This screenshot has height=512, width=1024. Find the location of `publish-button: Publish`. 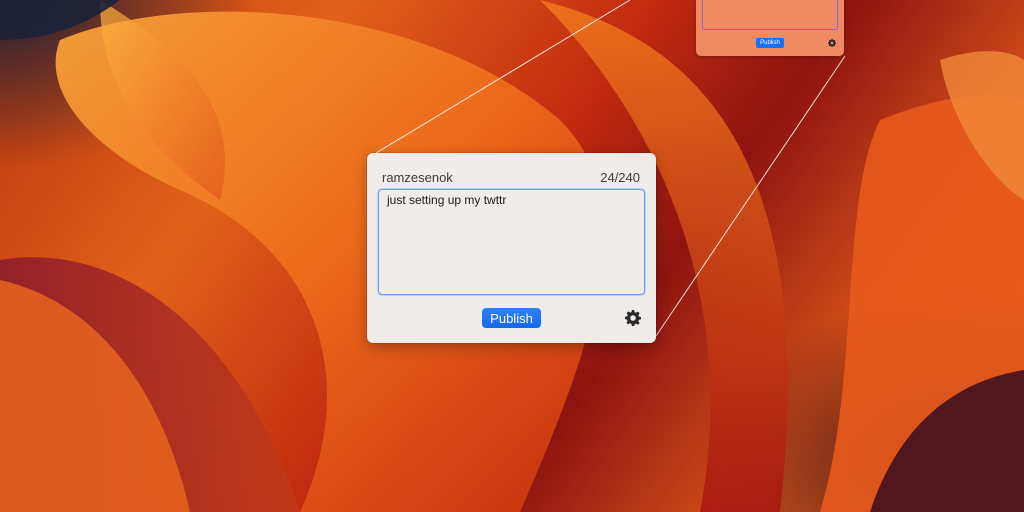

publish-button: Publish is located at coordinates (511, 318).